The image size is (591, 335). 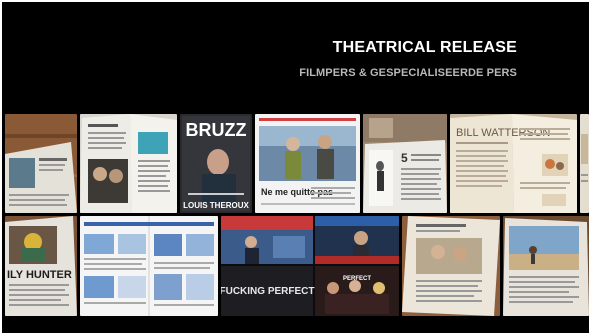 What do you see at coordinates (41, 163) in the screenshot?
I see `press-clipping-newspaper-wood` at bounding box center [41, 163].